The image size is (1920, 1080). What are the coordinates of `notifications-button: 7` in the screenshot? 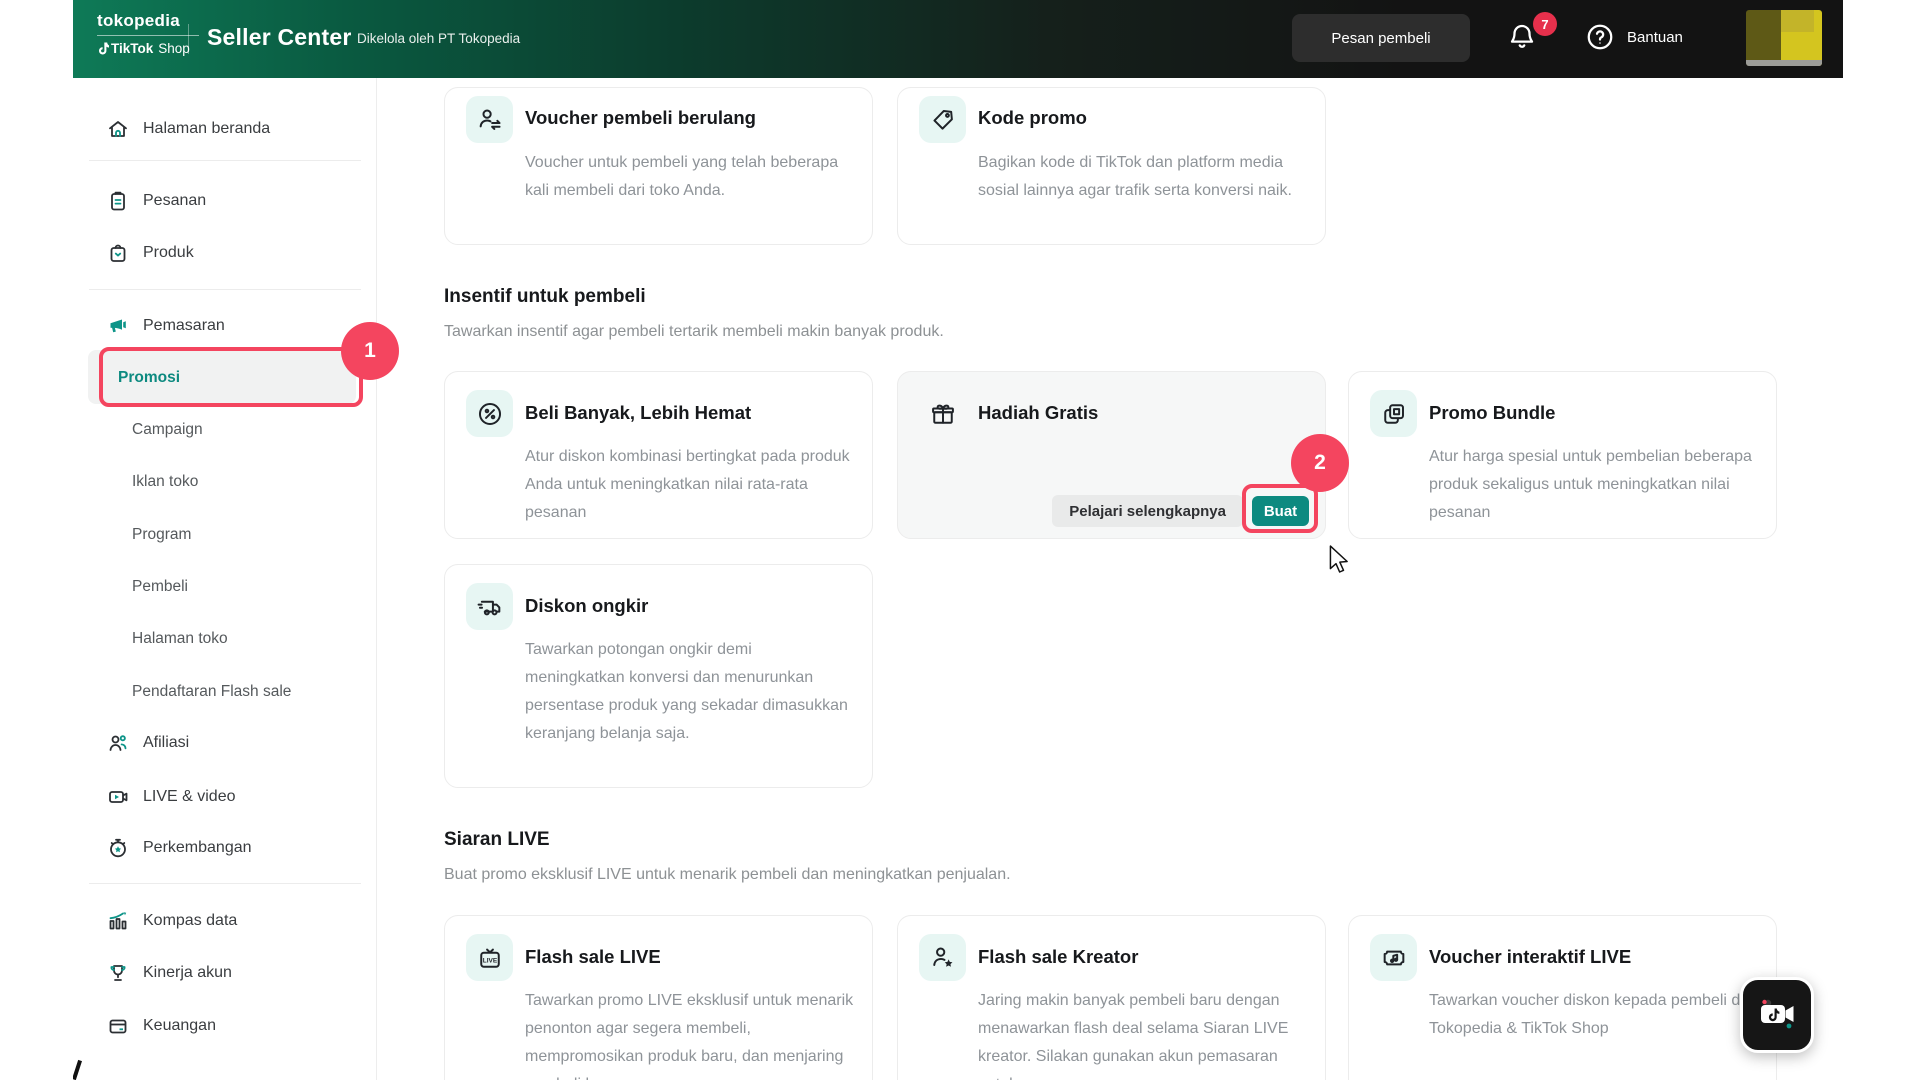 It's located at (1532, 35).